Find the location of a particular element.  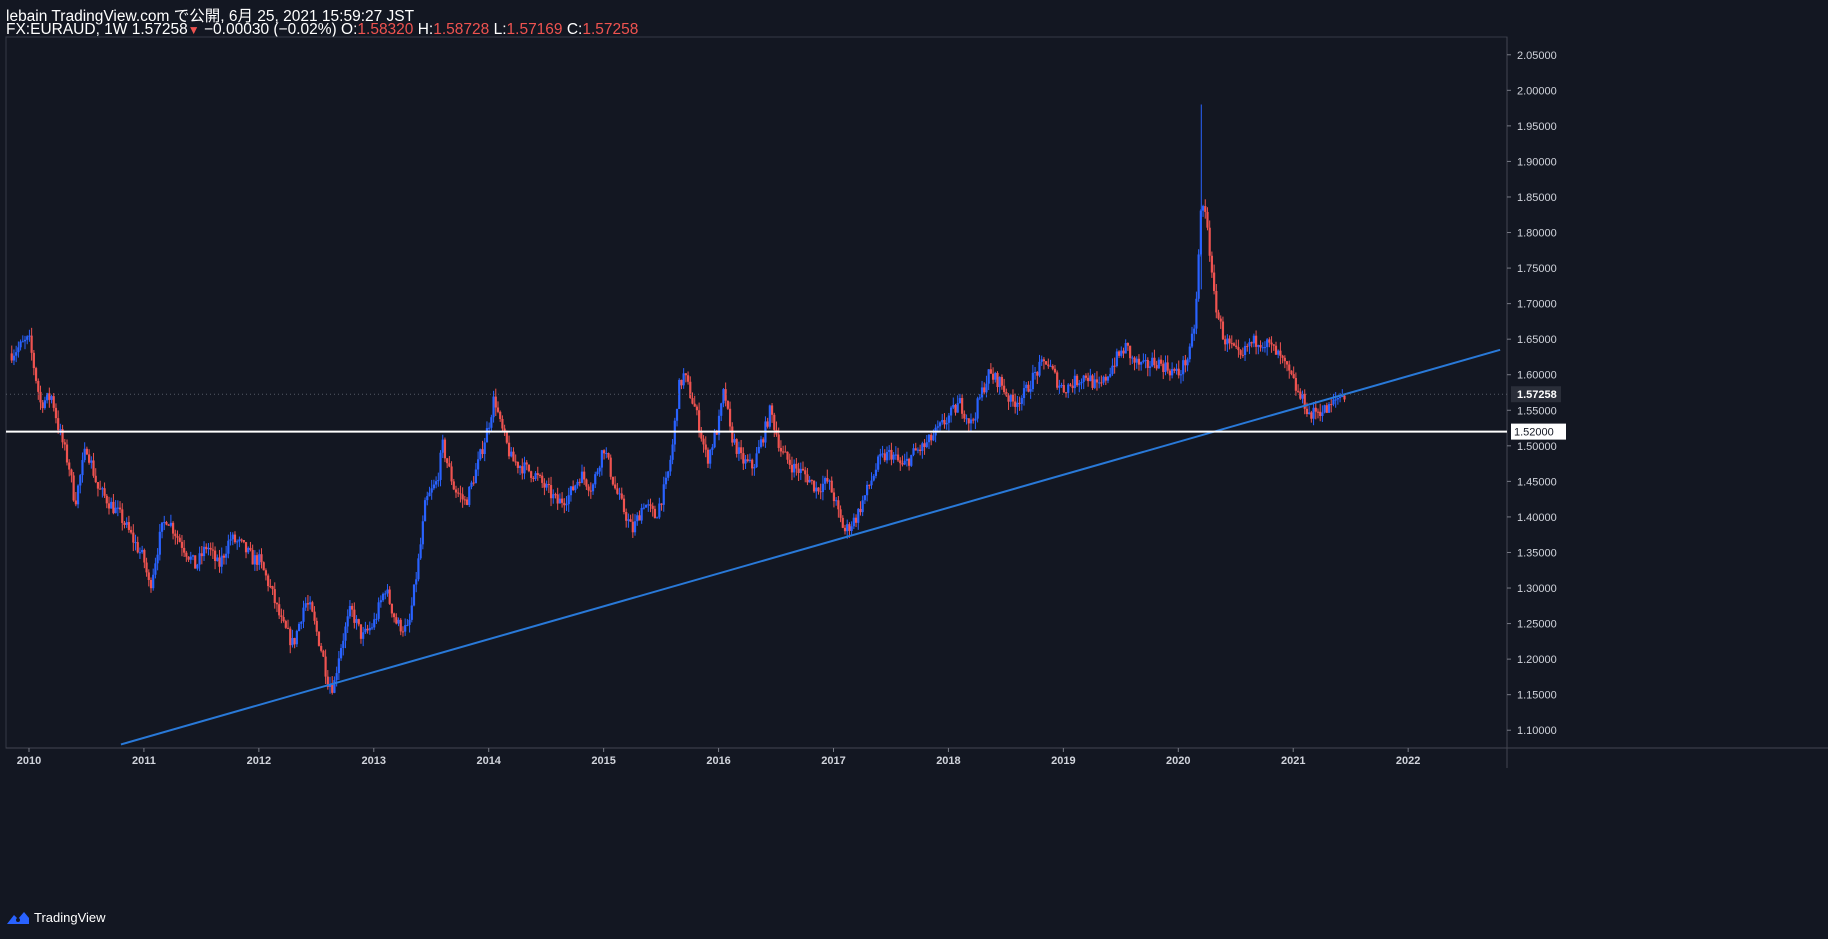

price-tick-label: 1.75000 is located at coordinates (1537, 269).